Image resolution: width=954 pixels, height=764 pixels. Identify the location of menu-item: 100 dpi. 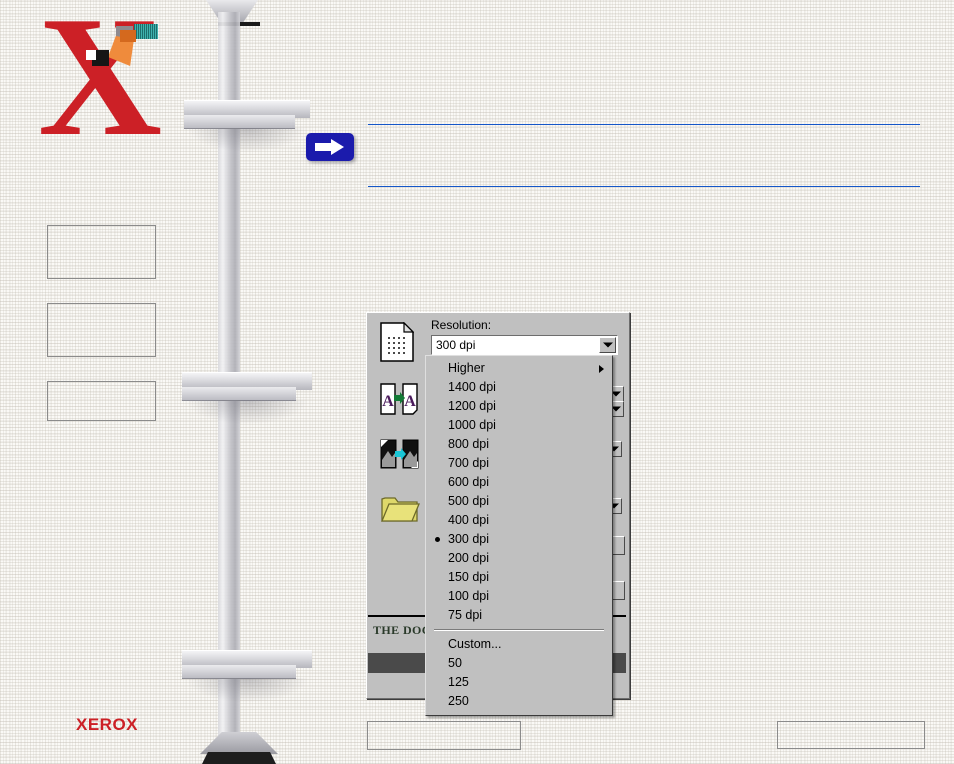
(519, 596).